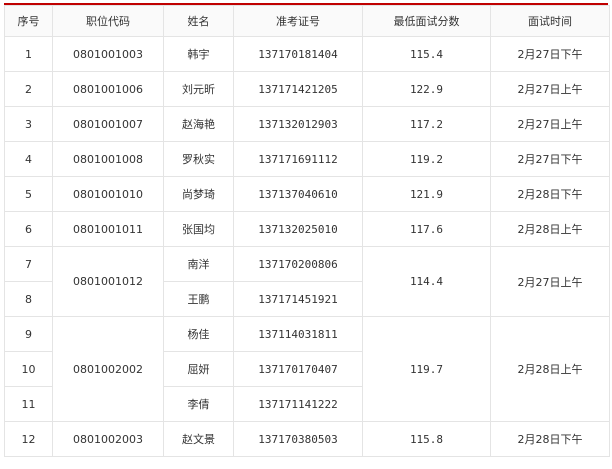 The height and width of the screenshot is (469, 612). What do you see at coordinates (28, 54) in the screenshot?
I see `cell-seq: 1` at bounding box center [28, 54].